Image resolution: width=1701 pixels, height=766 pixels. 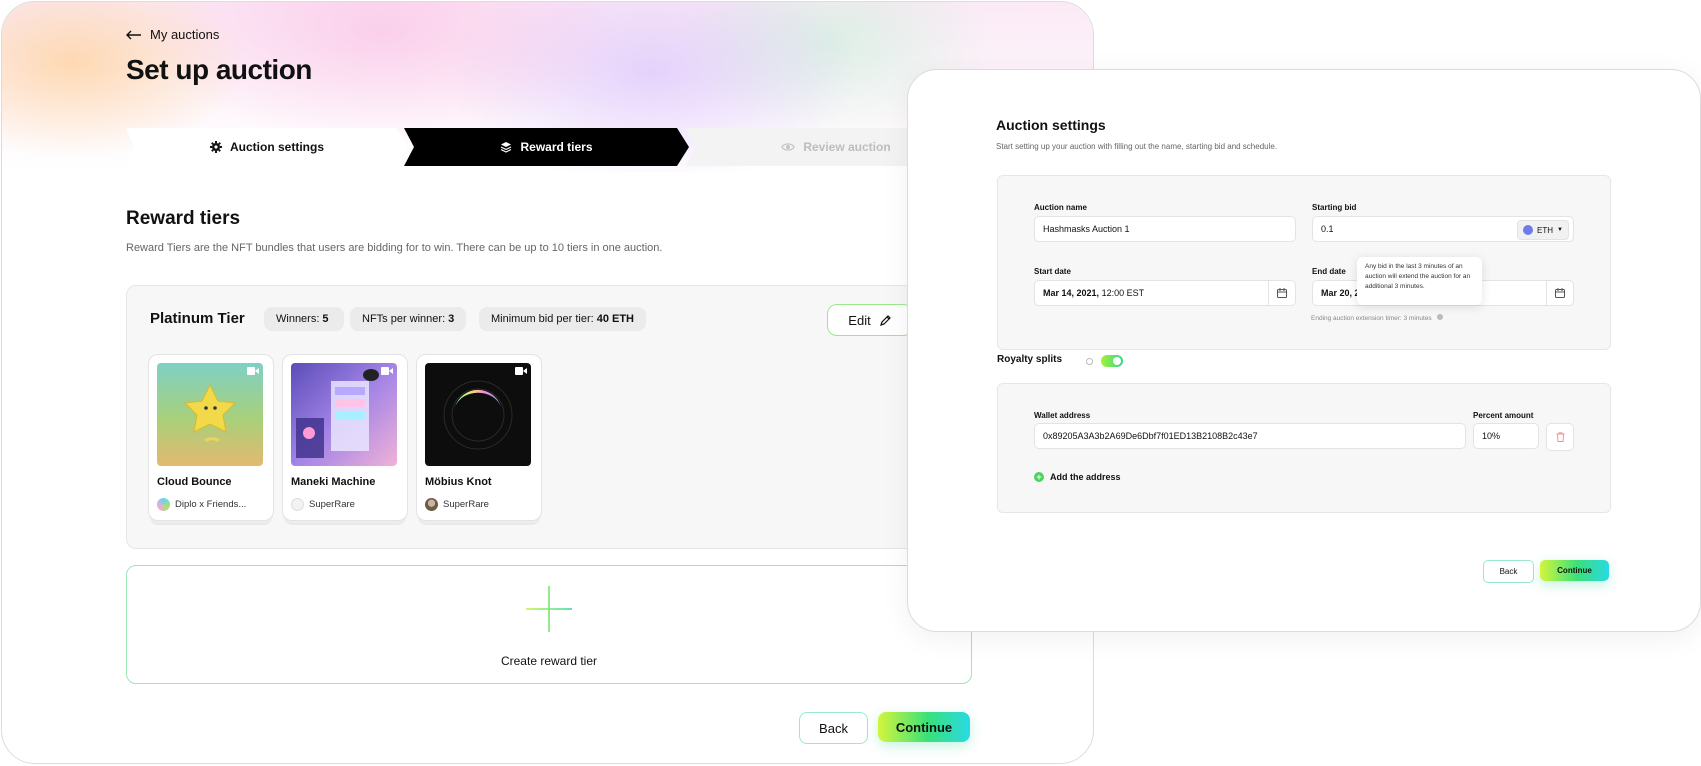 I want to click on auction-settings-title: Auction settings, so click(x=1051, y=125).